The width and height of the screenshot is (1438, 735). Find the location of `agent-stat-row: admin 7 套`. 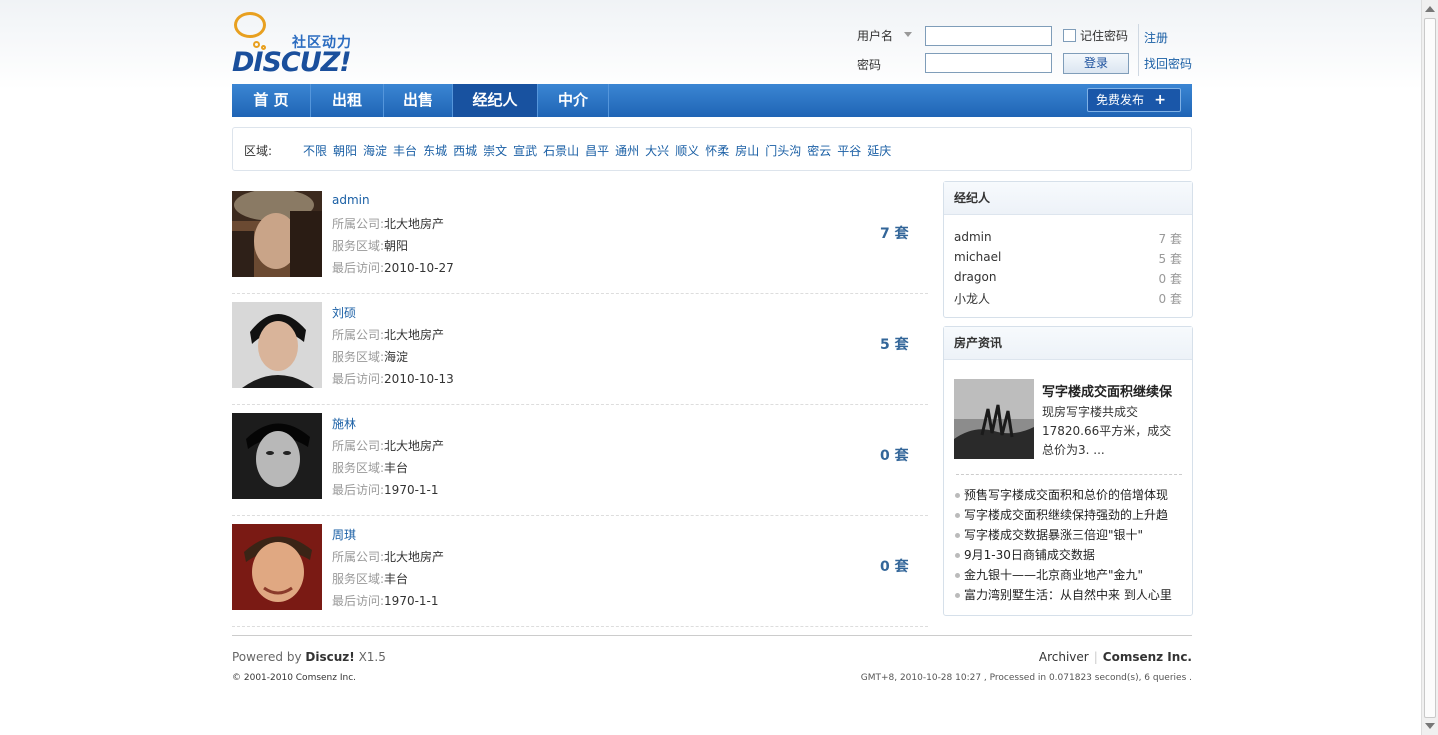

agent-stat-row: admin 7 套 is located at coordinates (1068, 238).